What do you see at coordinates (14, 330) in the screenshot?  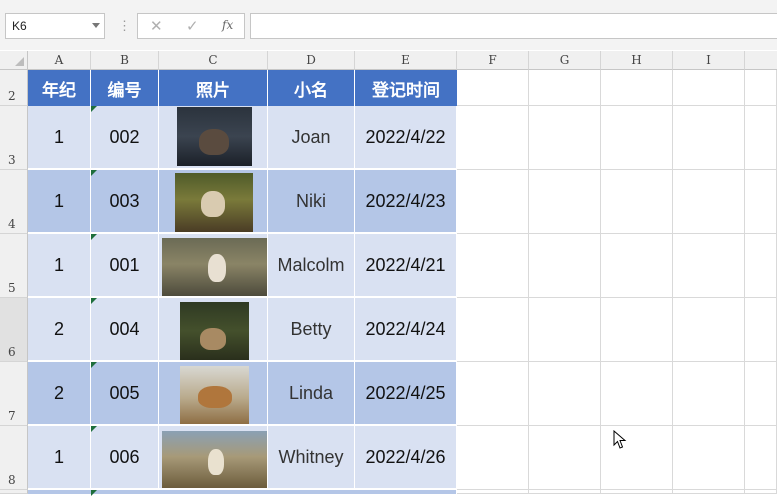 I see `row-header-6: 6` at bounding box center [14, 330].